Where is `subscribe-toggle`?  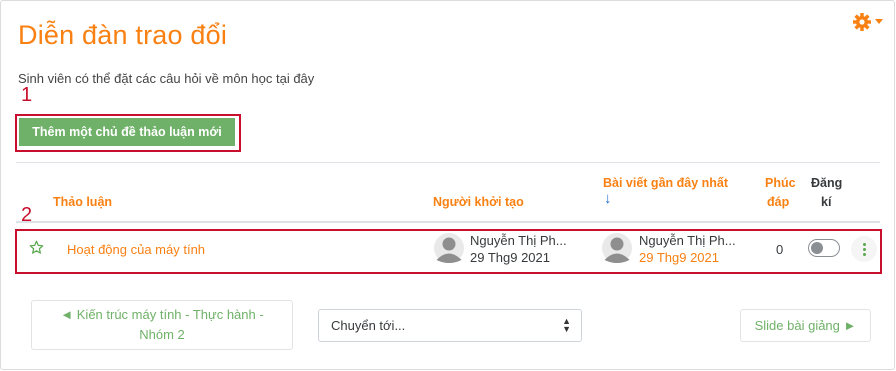
subscribe-toggle is located at coordinates (824, 248).